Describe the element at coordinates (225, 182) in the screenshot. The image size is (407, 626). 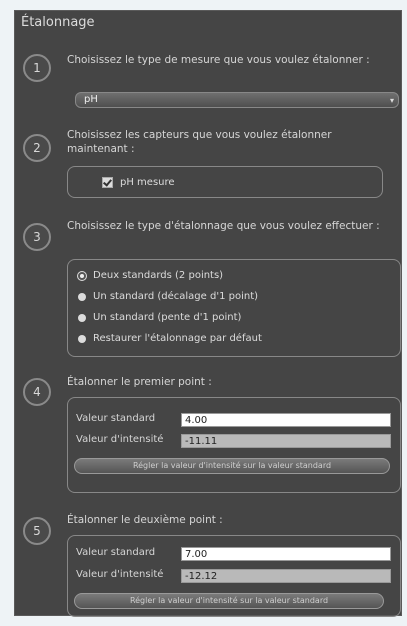
I see `sensor-list-box: pH mesure` at that location.